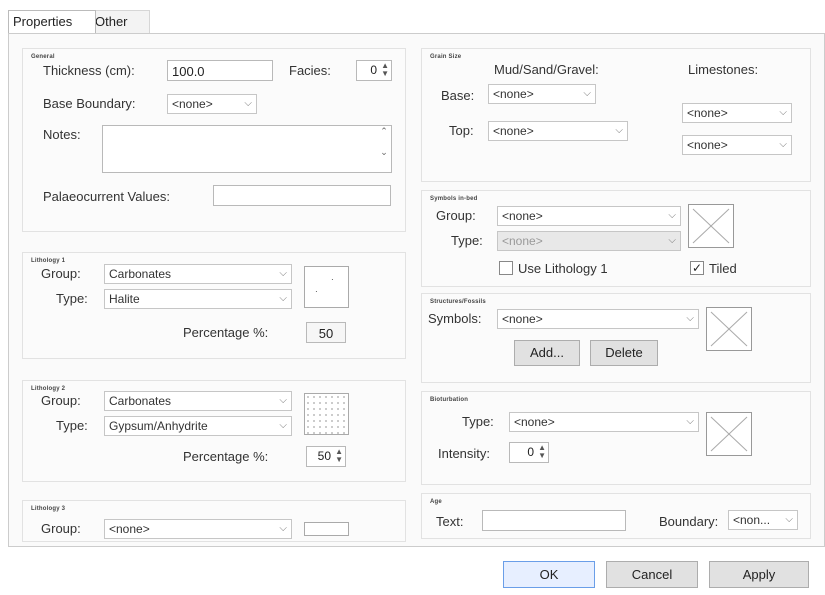  I want to click on facies-spinbox: 0 ▲ ▼, so click(374, 70).